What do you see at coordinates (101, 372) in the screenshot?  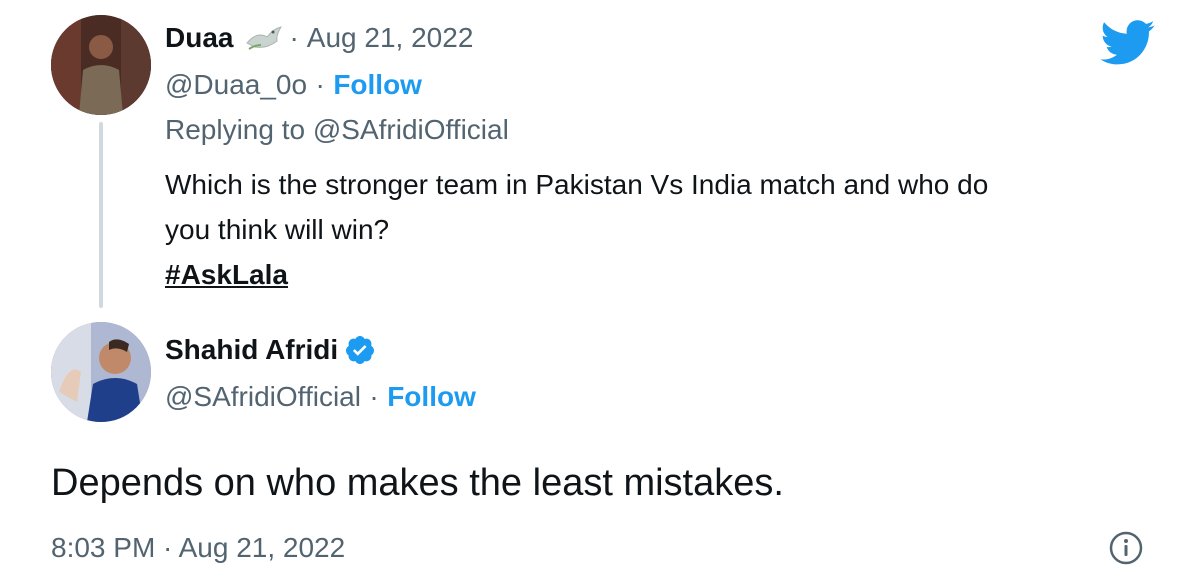 I see `avatar-shahid-afridi` at bounding box center [101, 372].